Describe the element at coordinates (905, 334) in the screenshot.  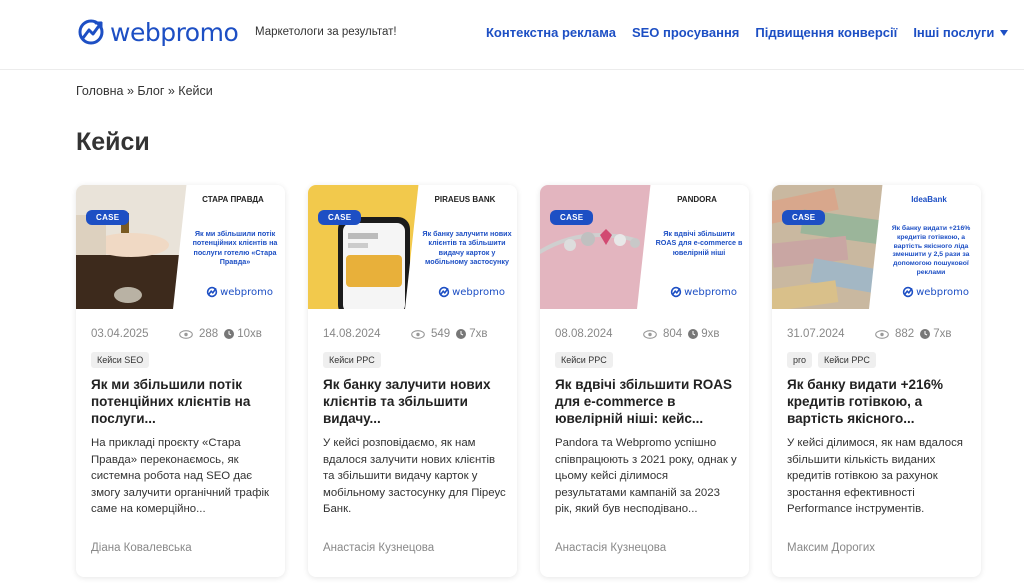
I see `views-count: 882` at that location.